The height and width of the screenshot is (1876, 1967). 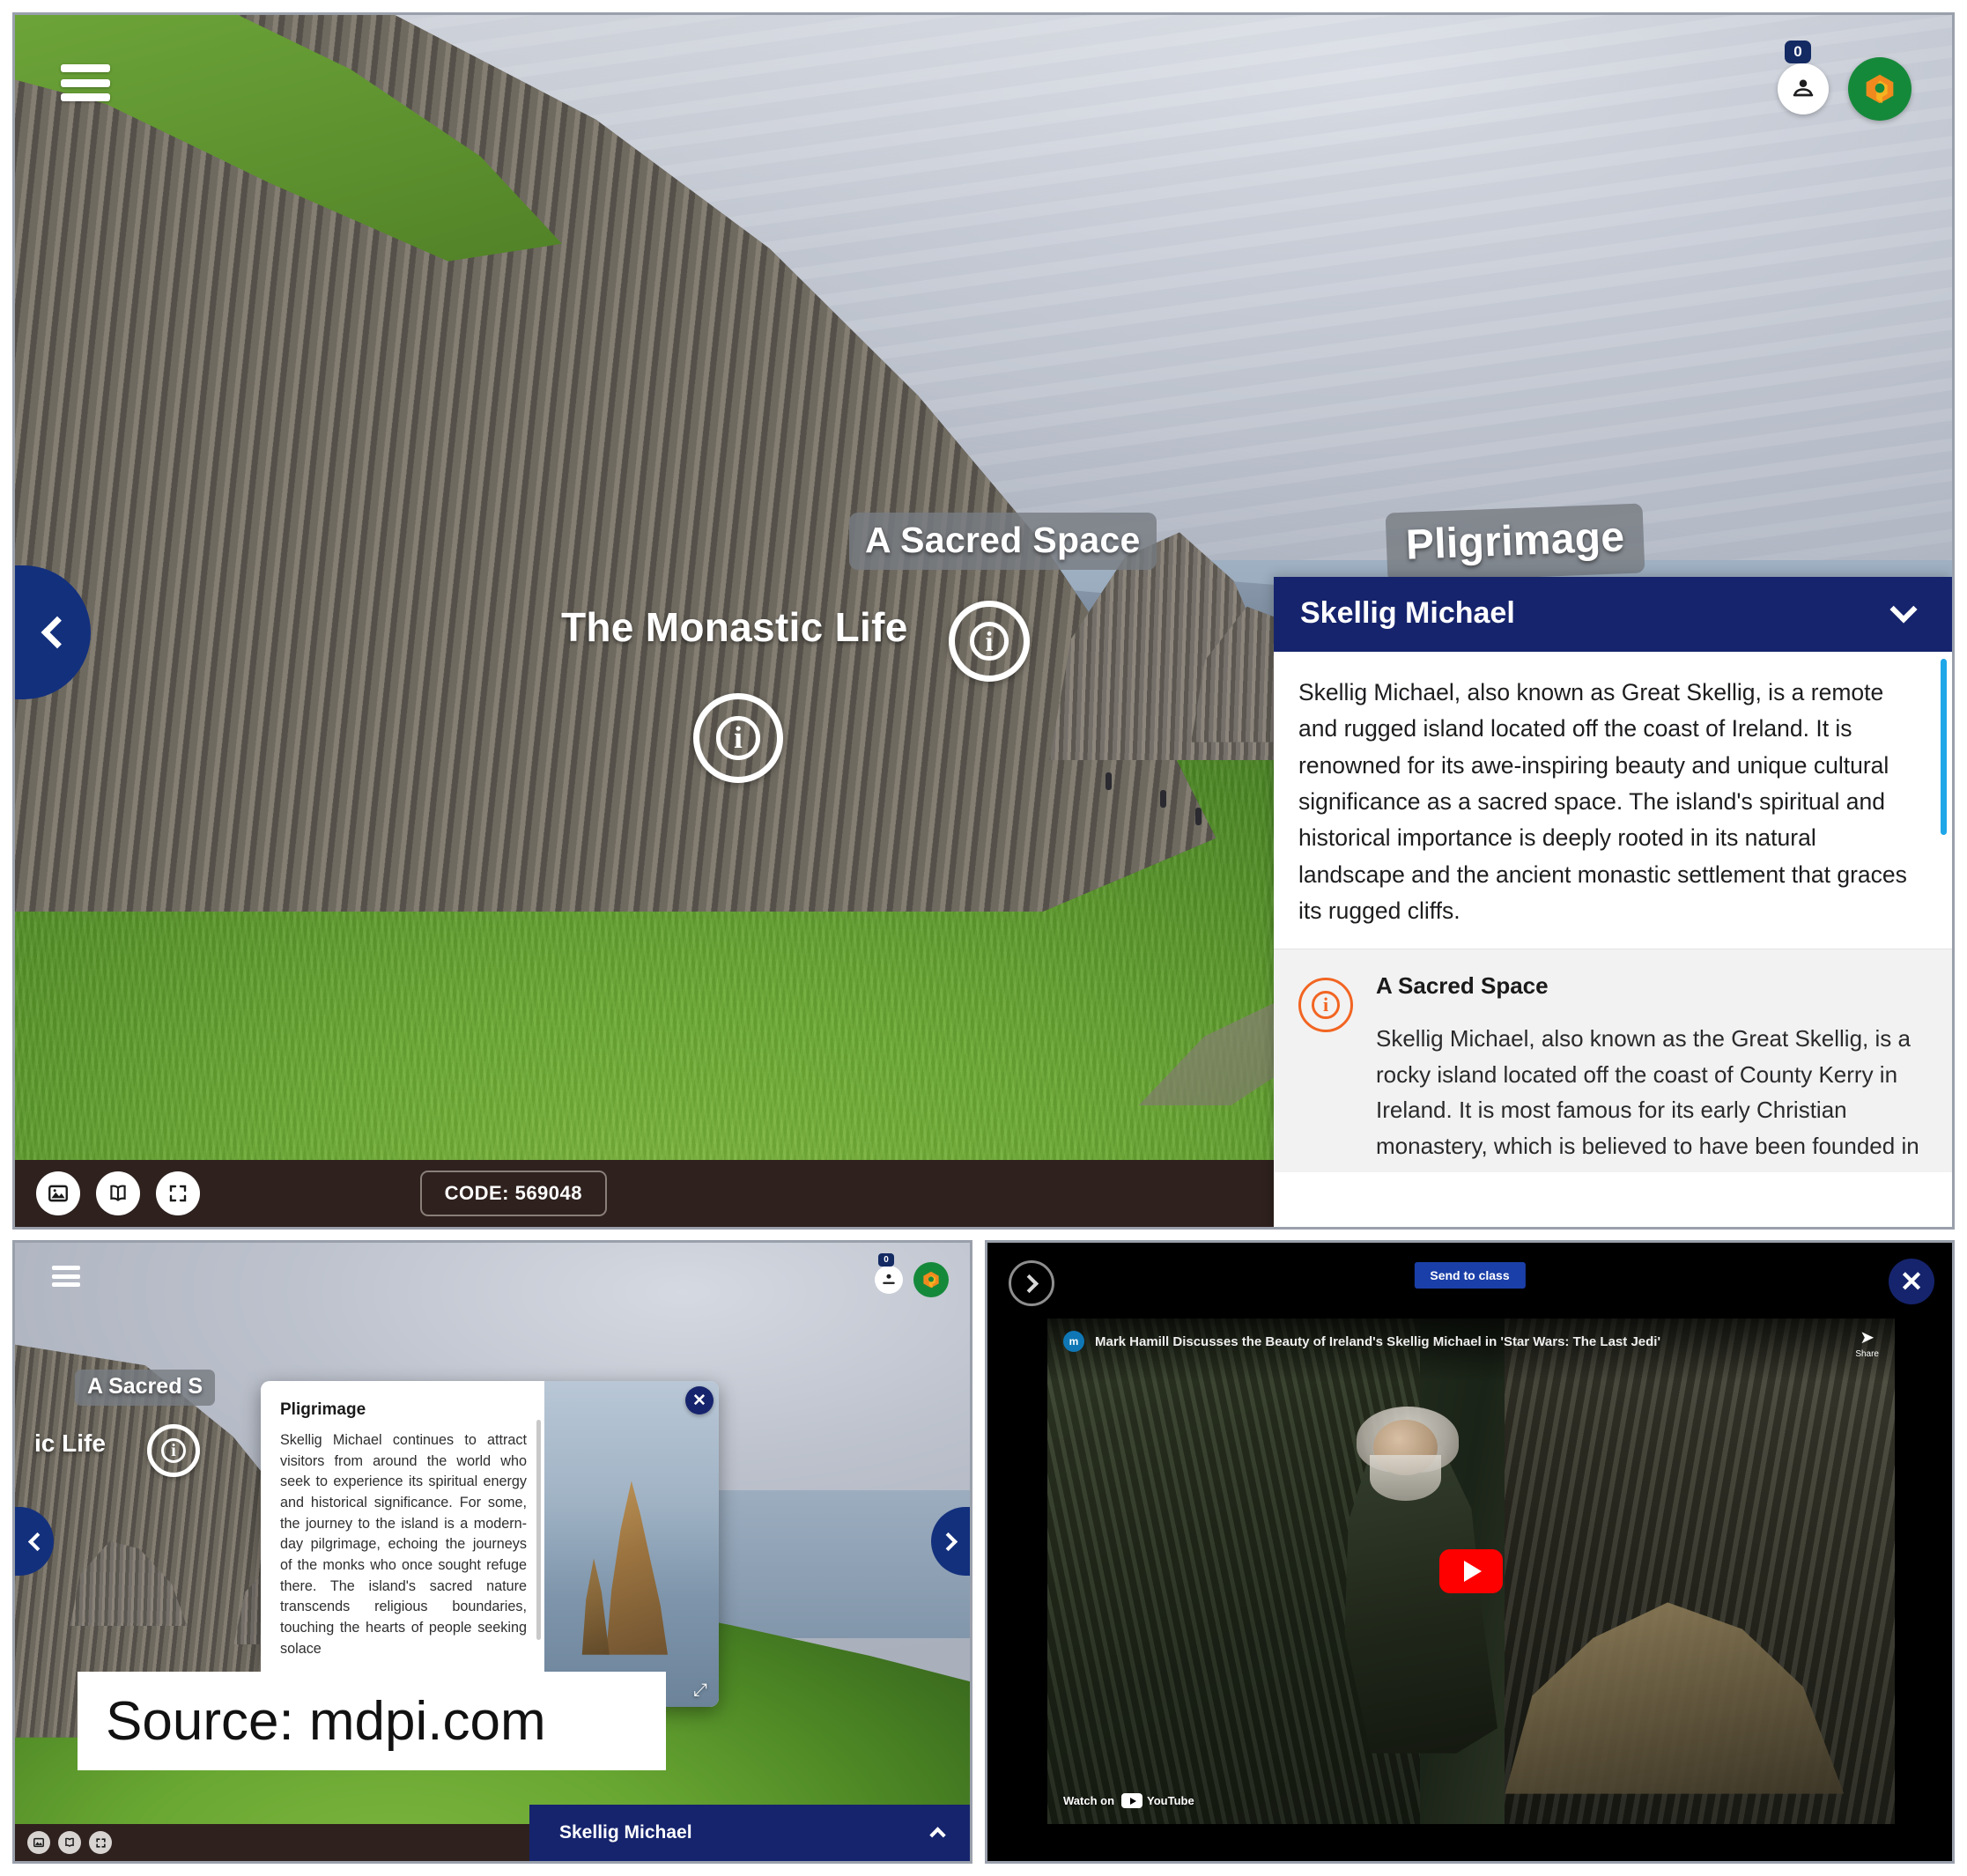 I want to click on bl-gallery-button, so click(x=39, y=1842).